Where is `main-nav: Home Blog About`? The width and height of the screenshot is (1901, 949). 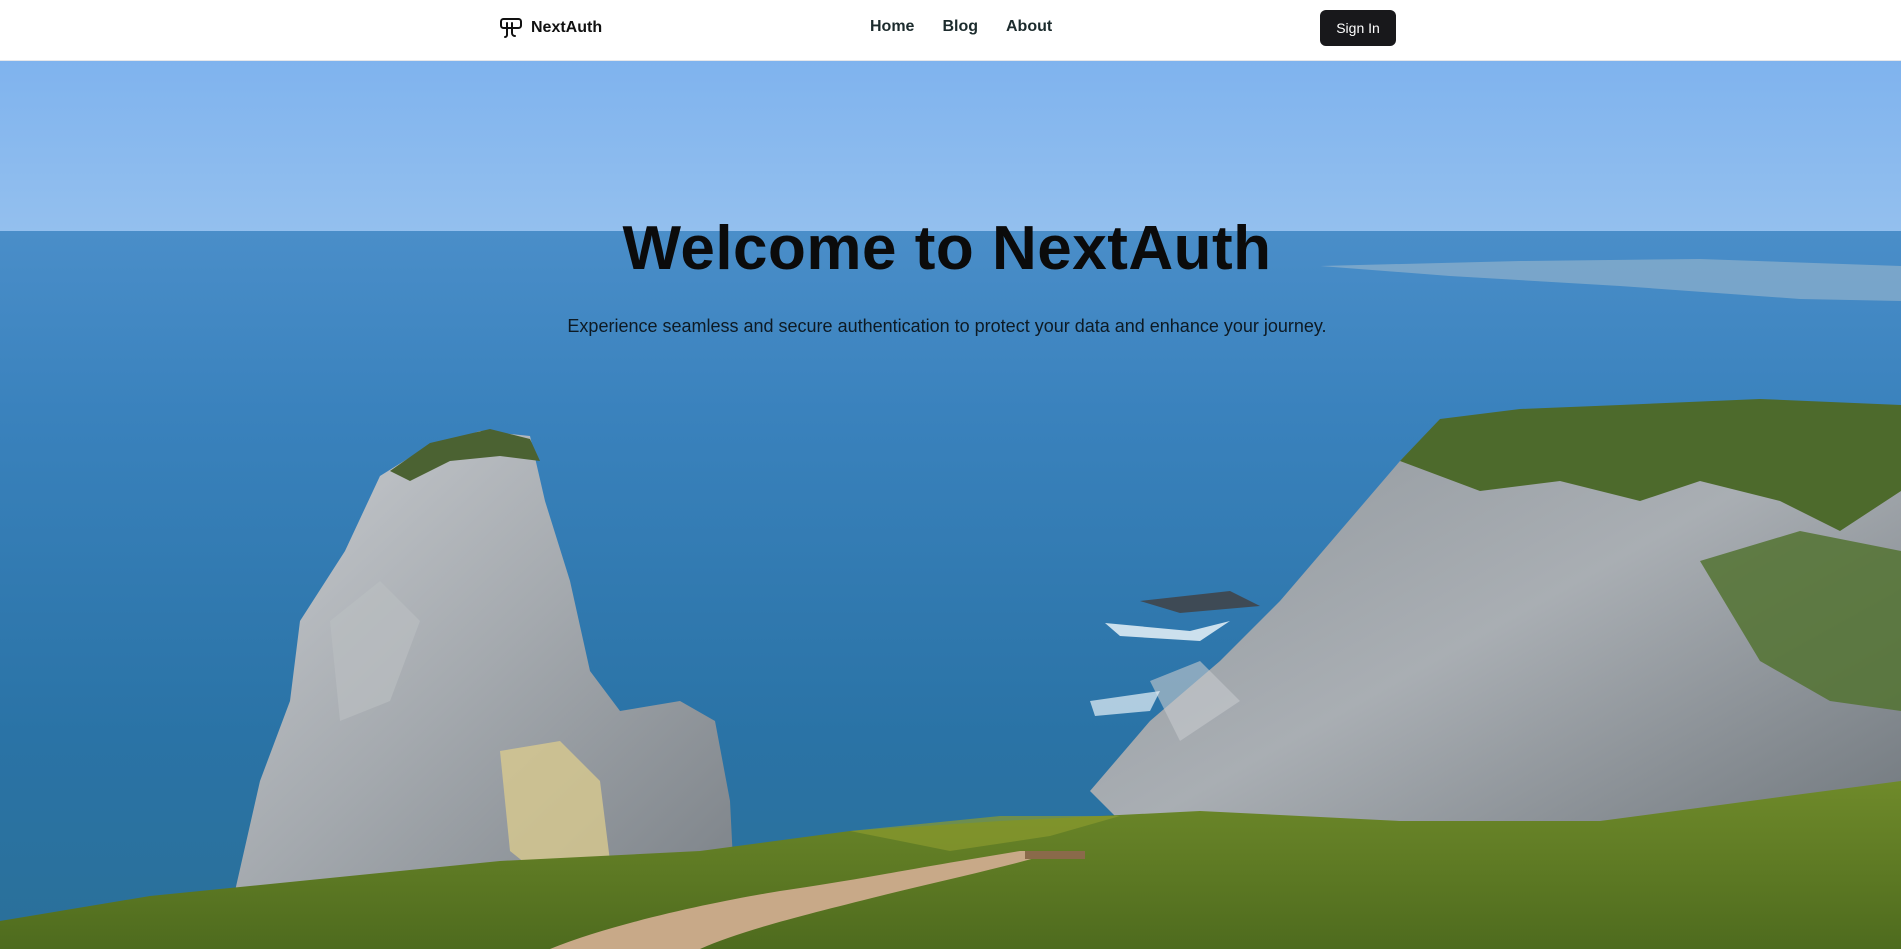
main-nav: Home Blog About is located at coordinates (961, 27).